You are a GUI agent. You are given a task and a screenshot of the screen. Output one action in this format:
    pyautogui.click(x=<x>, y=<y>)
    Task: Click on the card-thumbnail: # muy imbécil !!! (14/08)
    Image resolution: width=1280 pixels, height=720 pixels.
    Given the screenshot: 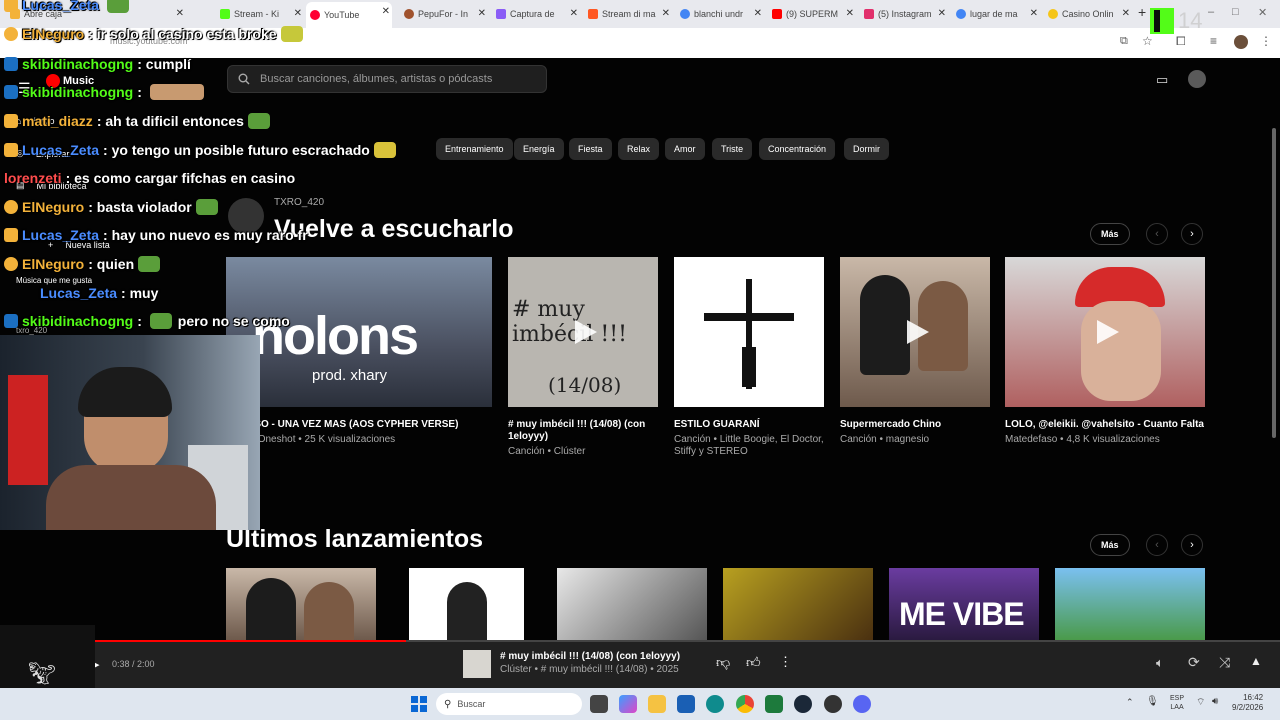 What is the action you would take?
    pyautogui.click(x=583, y=332)
    